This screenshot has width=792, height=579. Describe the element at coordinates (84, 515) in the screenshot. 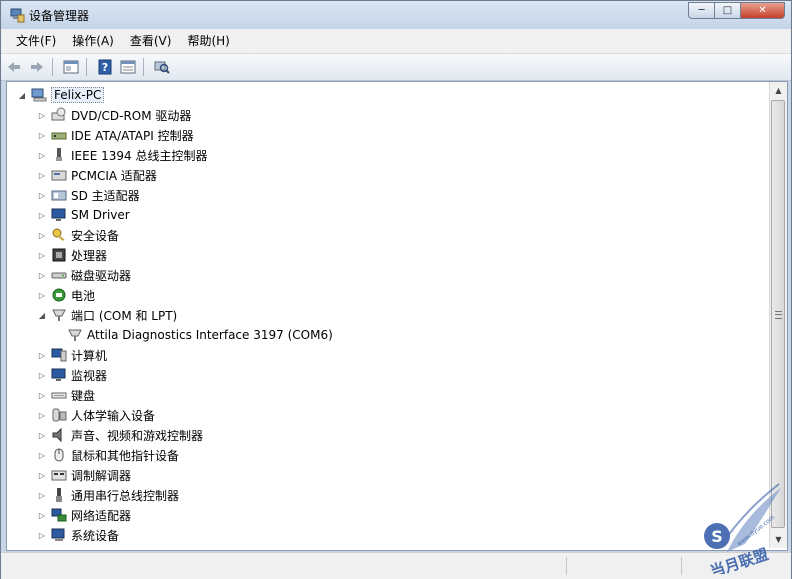

I see `tree-node: ▷ 网络适配器` at that location.